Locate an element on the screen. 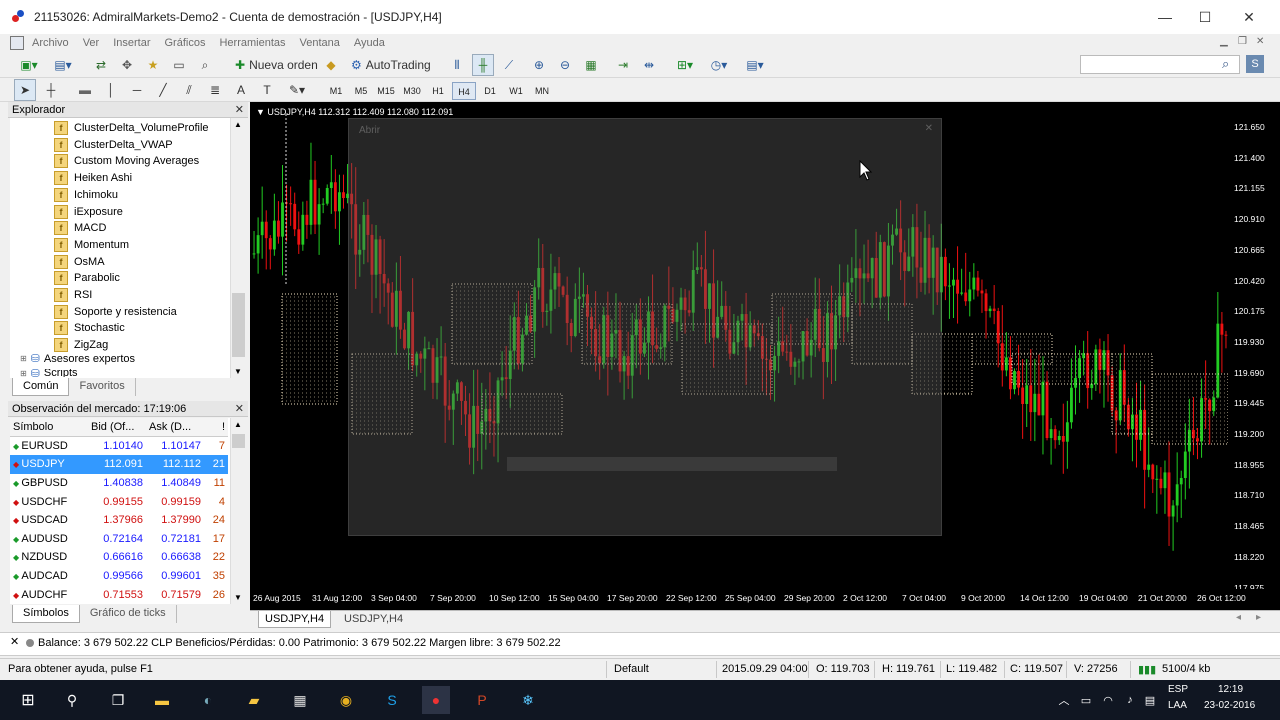 The width and height of the screenshot is (1280, 720). scroll-up-icon: ▲ is located at coordinates (238, 124).